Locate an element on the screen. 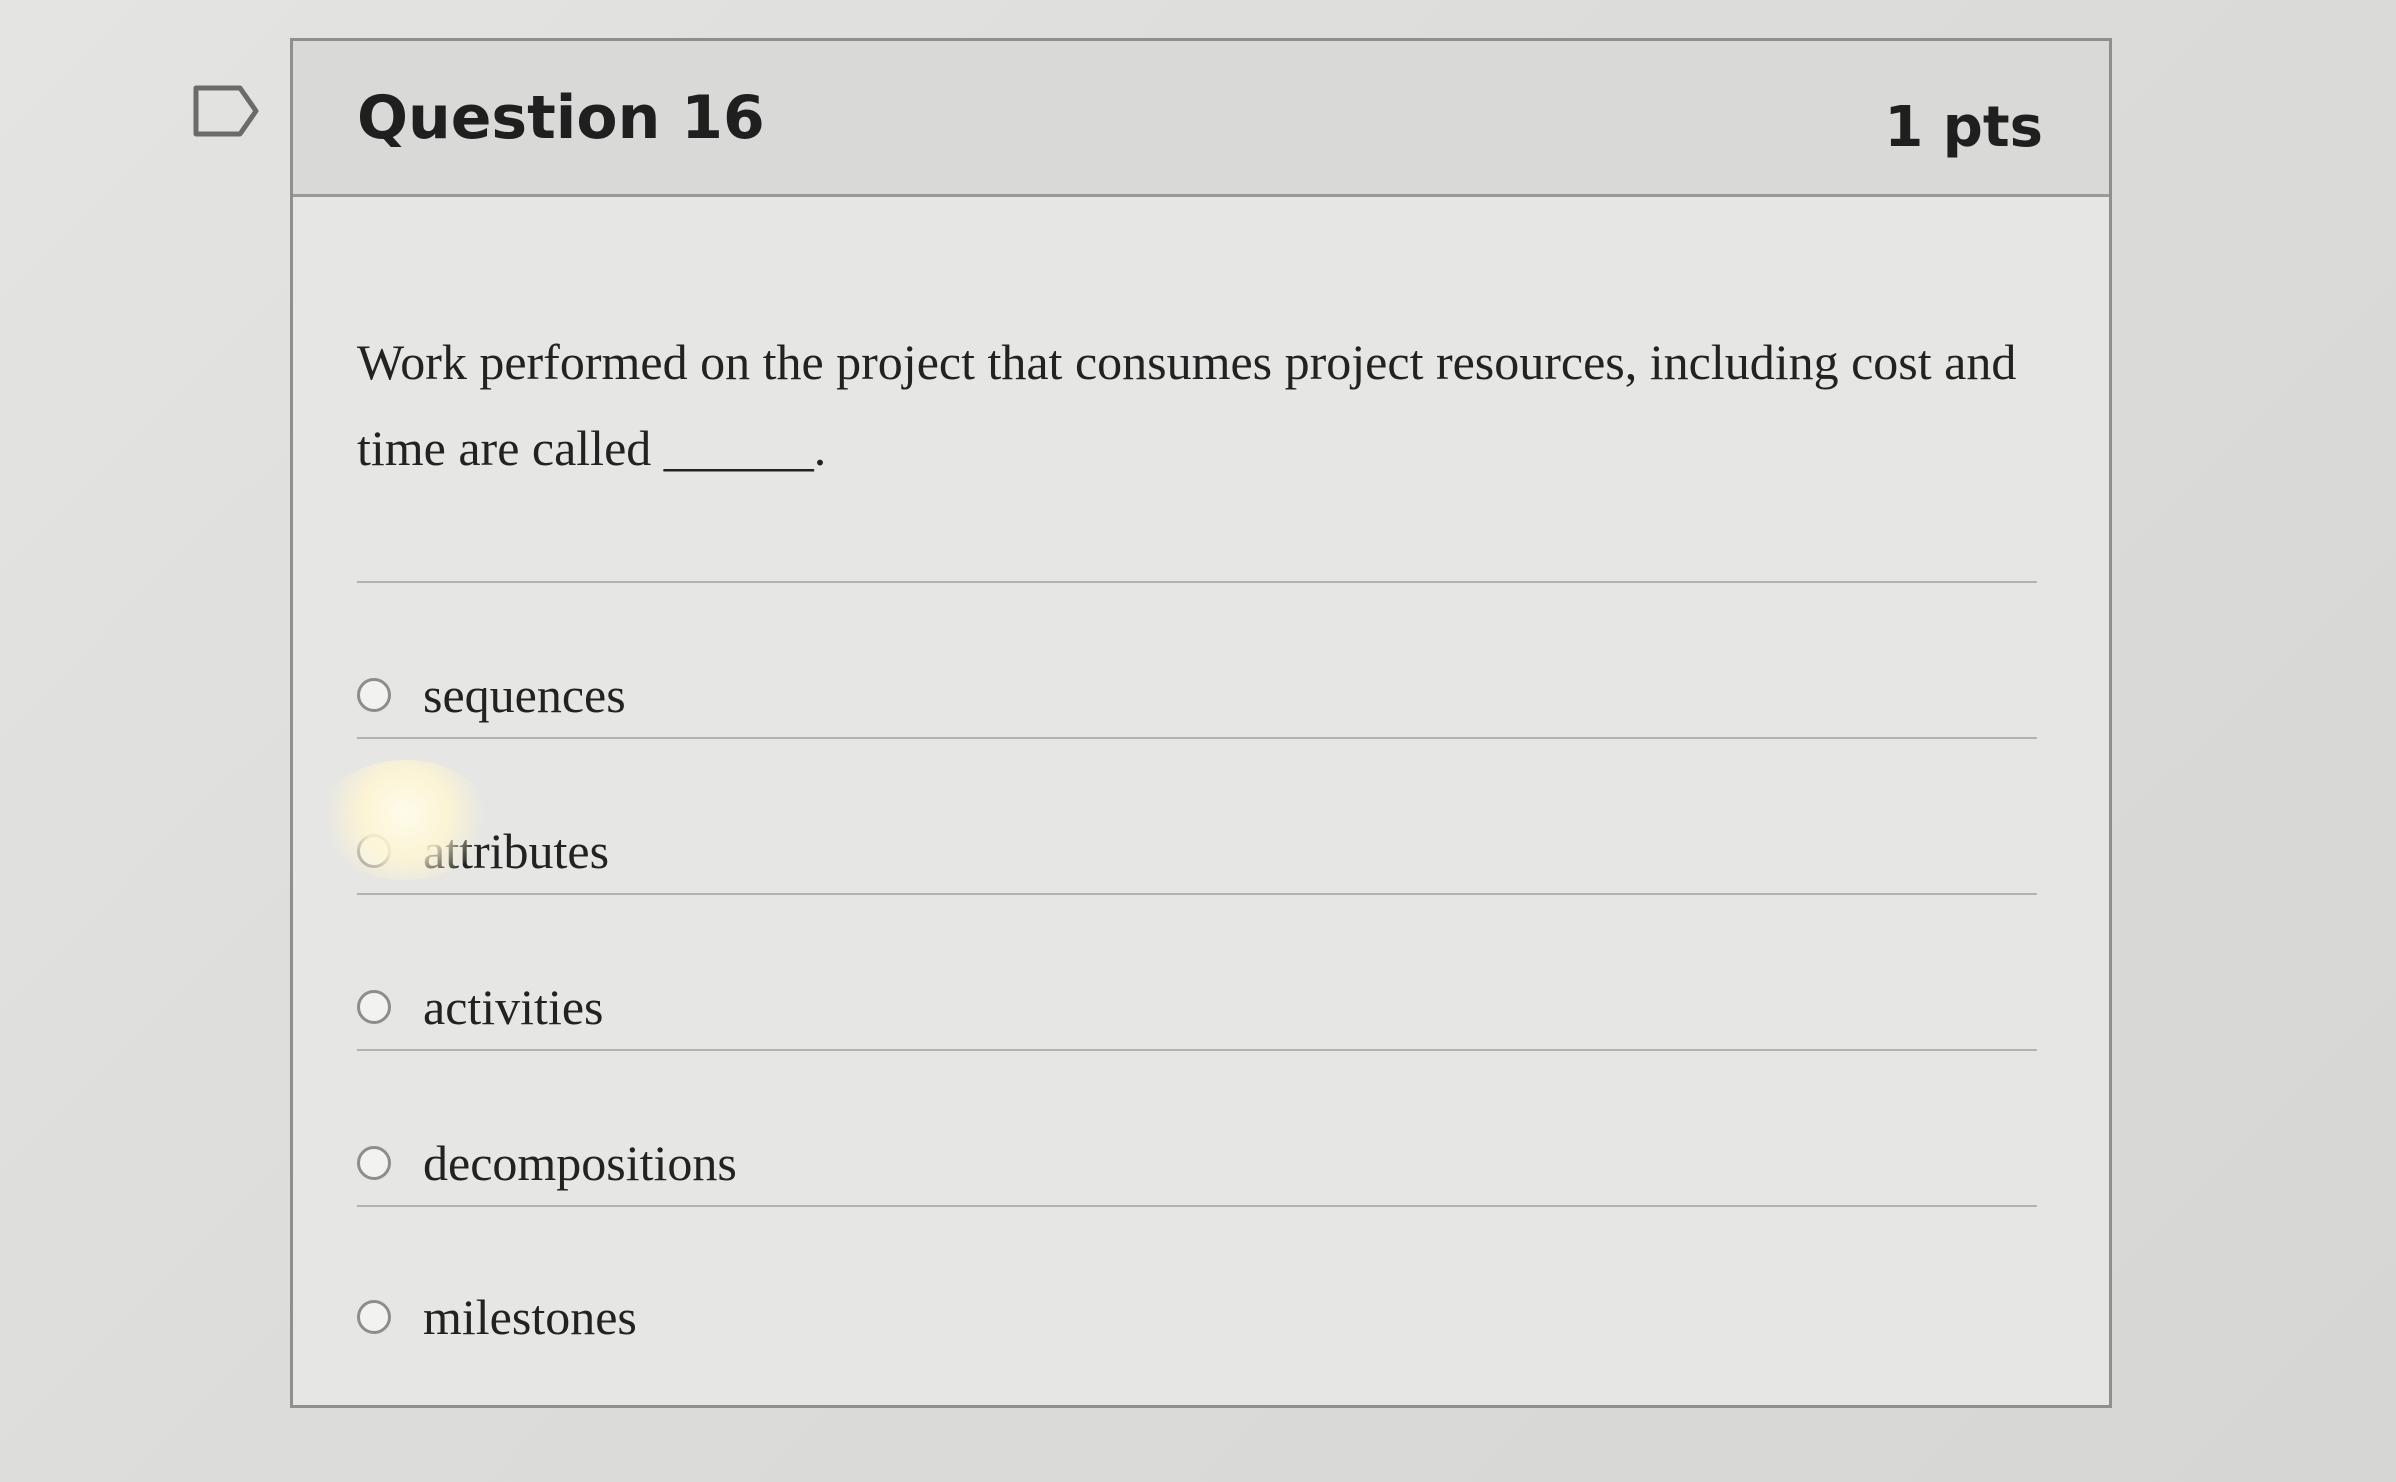 The width and height of the screenshot is (2396, 1482). answer-label: activities is located at coordinates (513, 1007).